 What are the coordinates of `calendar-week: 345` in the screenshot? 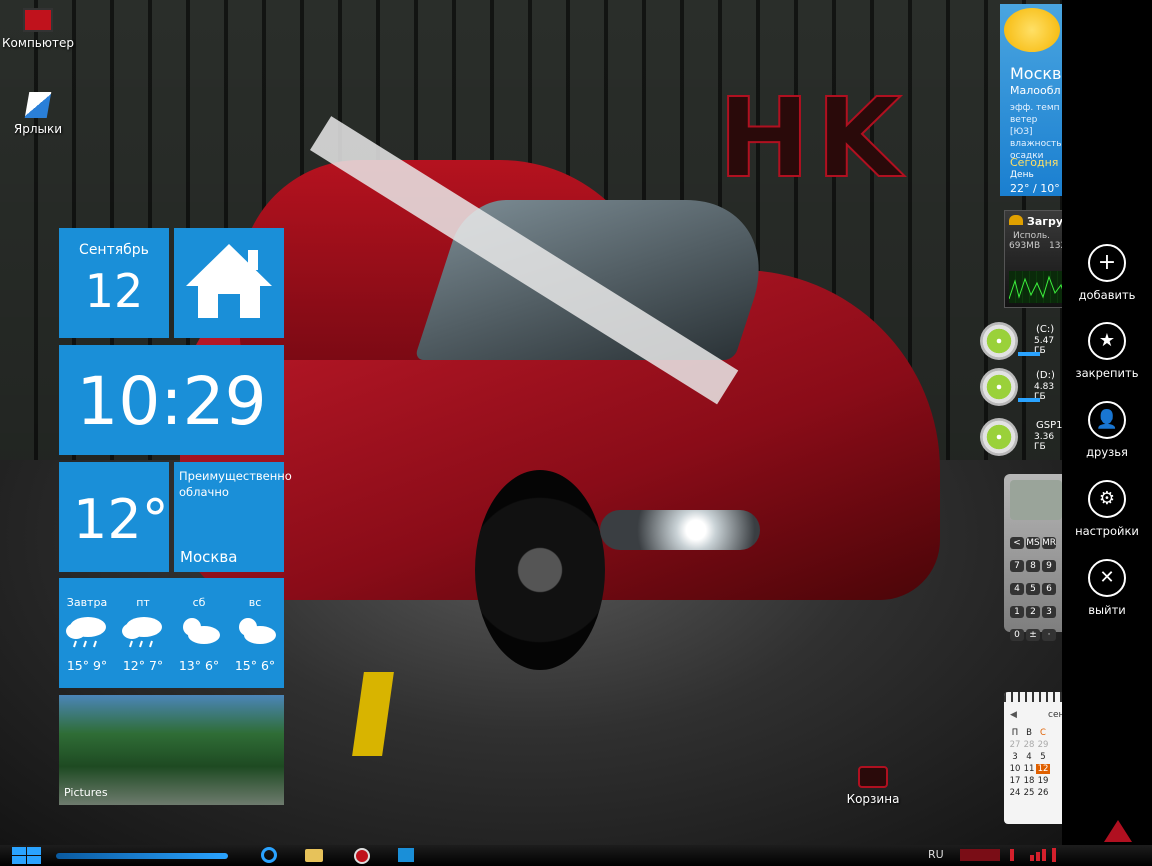 It's located at (1035, 758).